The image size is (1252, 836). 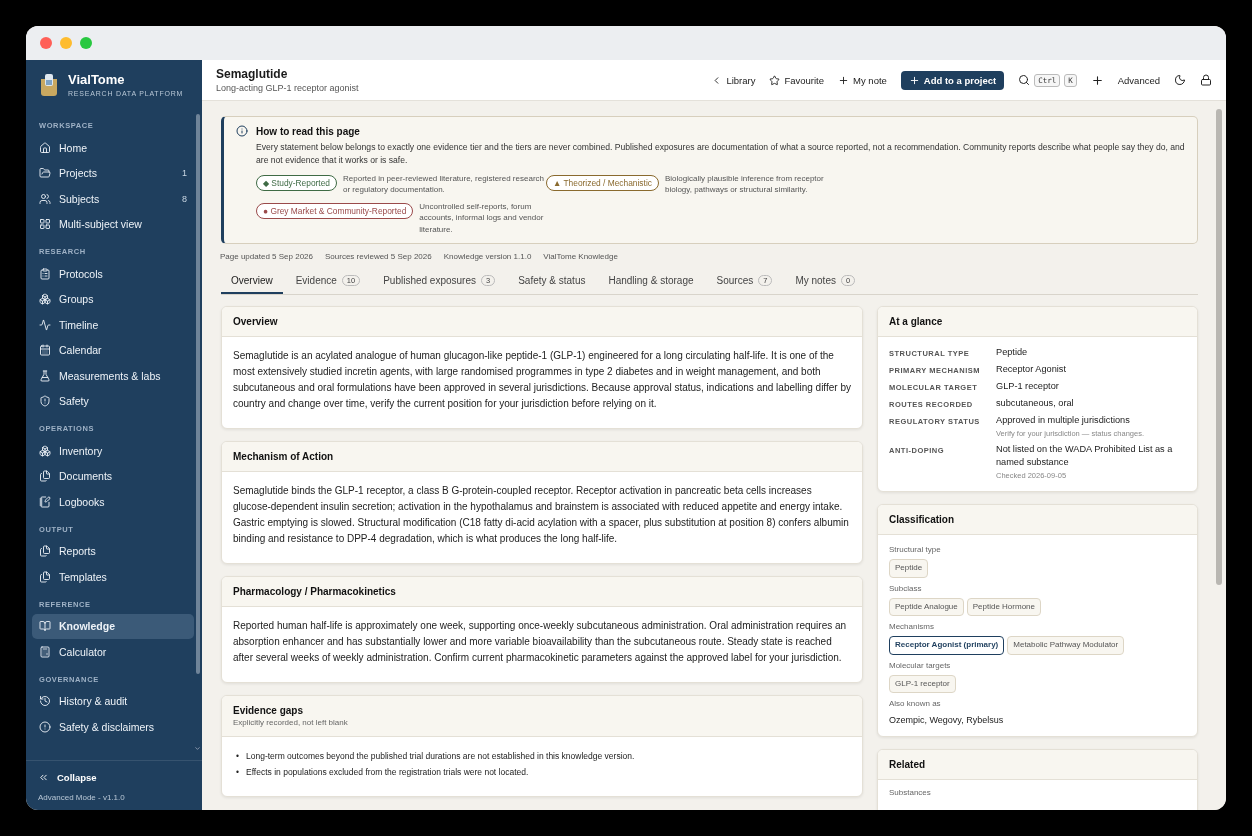 I want to click on group-label: Substances, so click(x=910, y=792).